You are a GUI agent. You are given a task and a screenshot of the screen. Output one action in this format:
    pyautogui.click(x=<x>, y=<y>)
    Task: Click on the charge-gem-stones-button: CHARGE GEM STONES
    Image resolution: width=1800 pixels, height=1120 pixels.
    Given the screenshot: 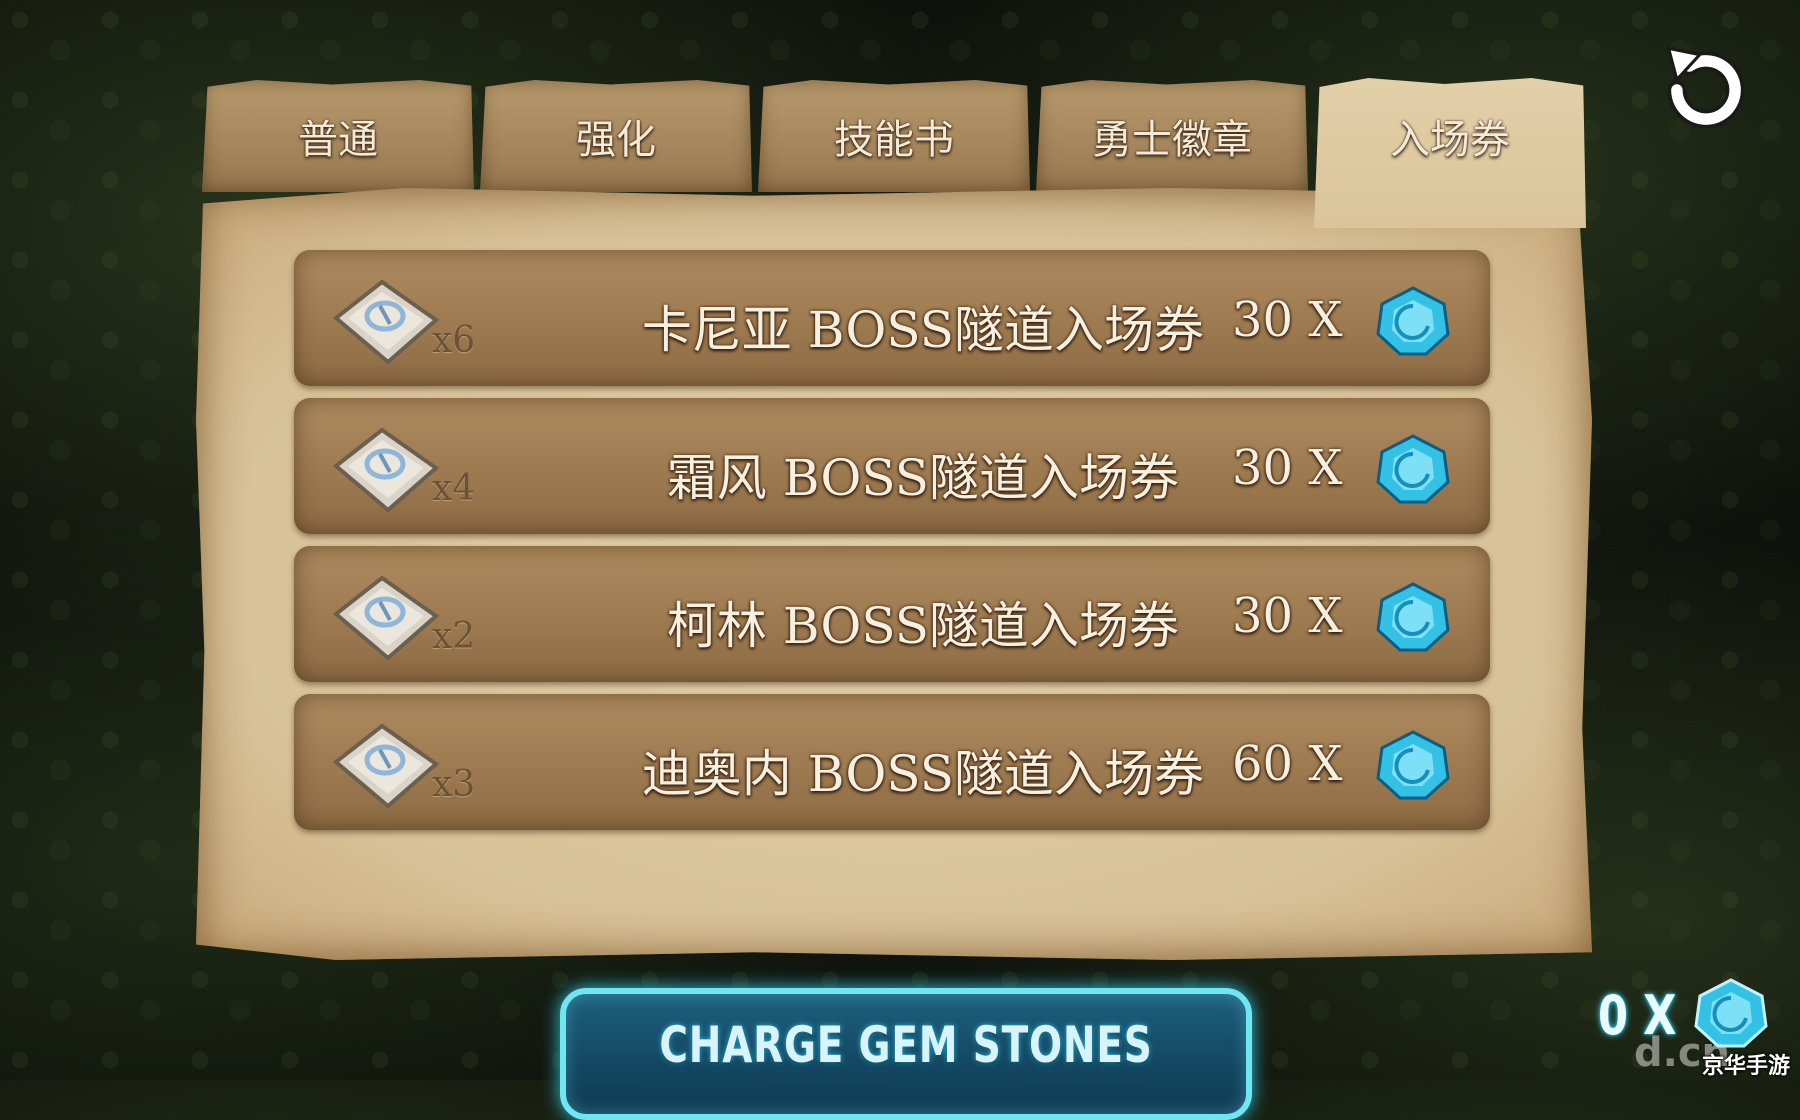 What is the action you would take?
    pyautogui.click(x=906, y=1054)
    